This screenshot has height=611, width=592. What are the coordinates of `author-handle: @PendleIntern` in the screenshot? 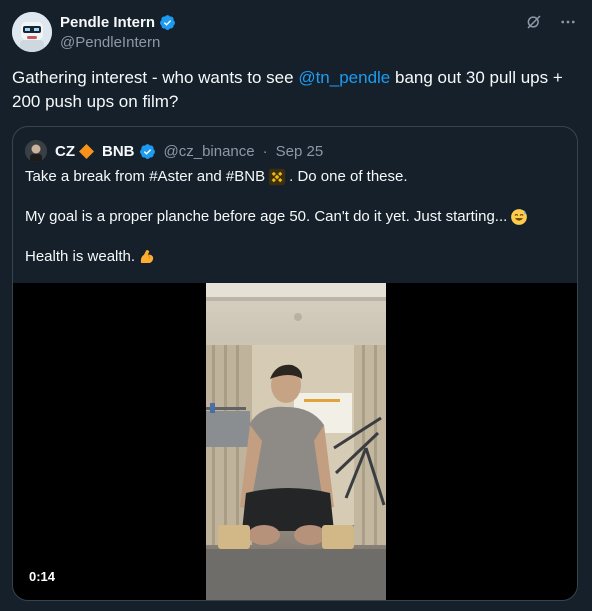 It's located at (118, 42).